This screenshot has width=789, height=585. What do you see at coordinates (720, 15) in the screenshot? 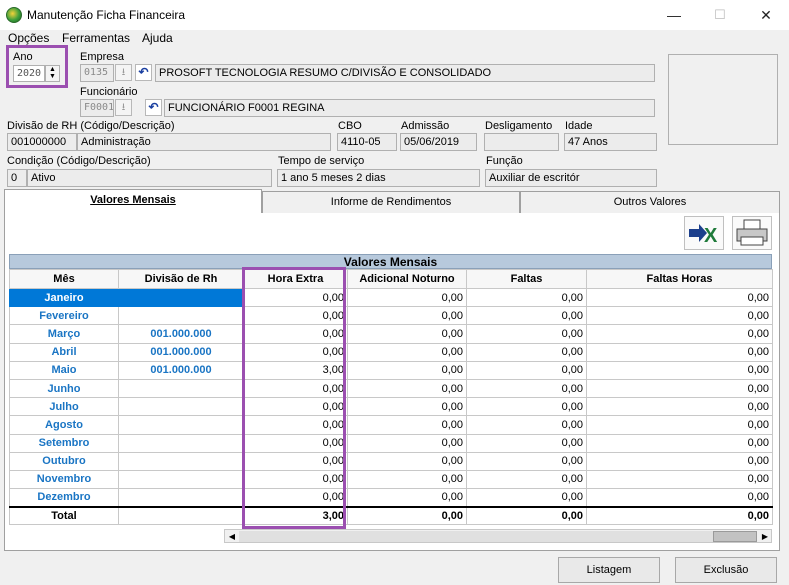
I see `maximize-button: ☐` at bounding box center [720, 15].